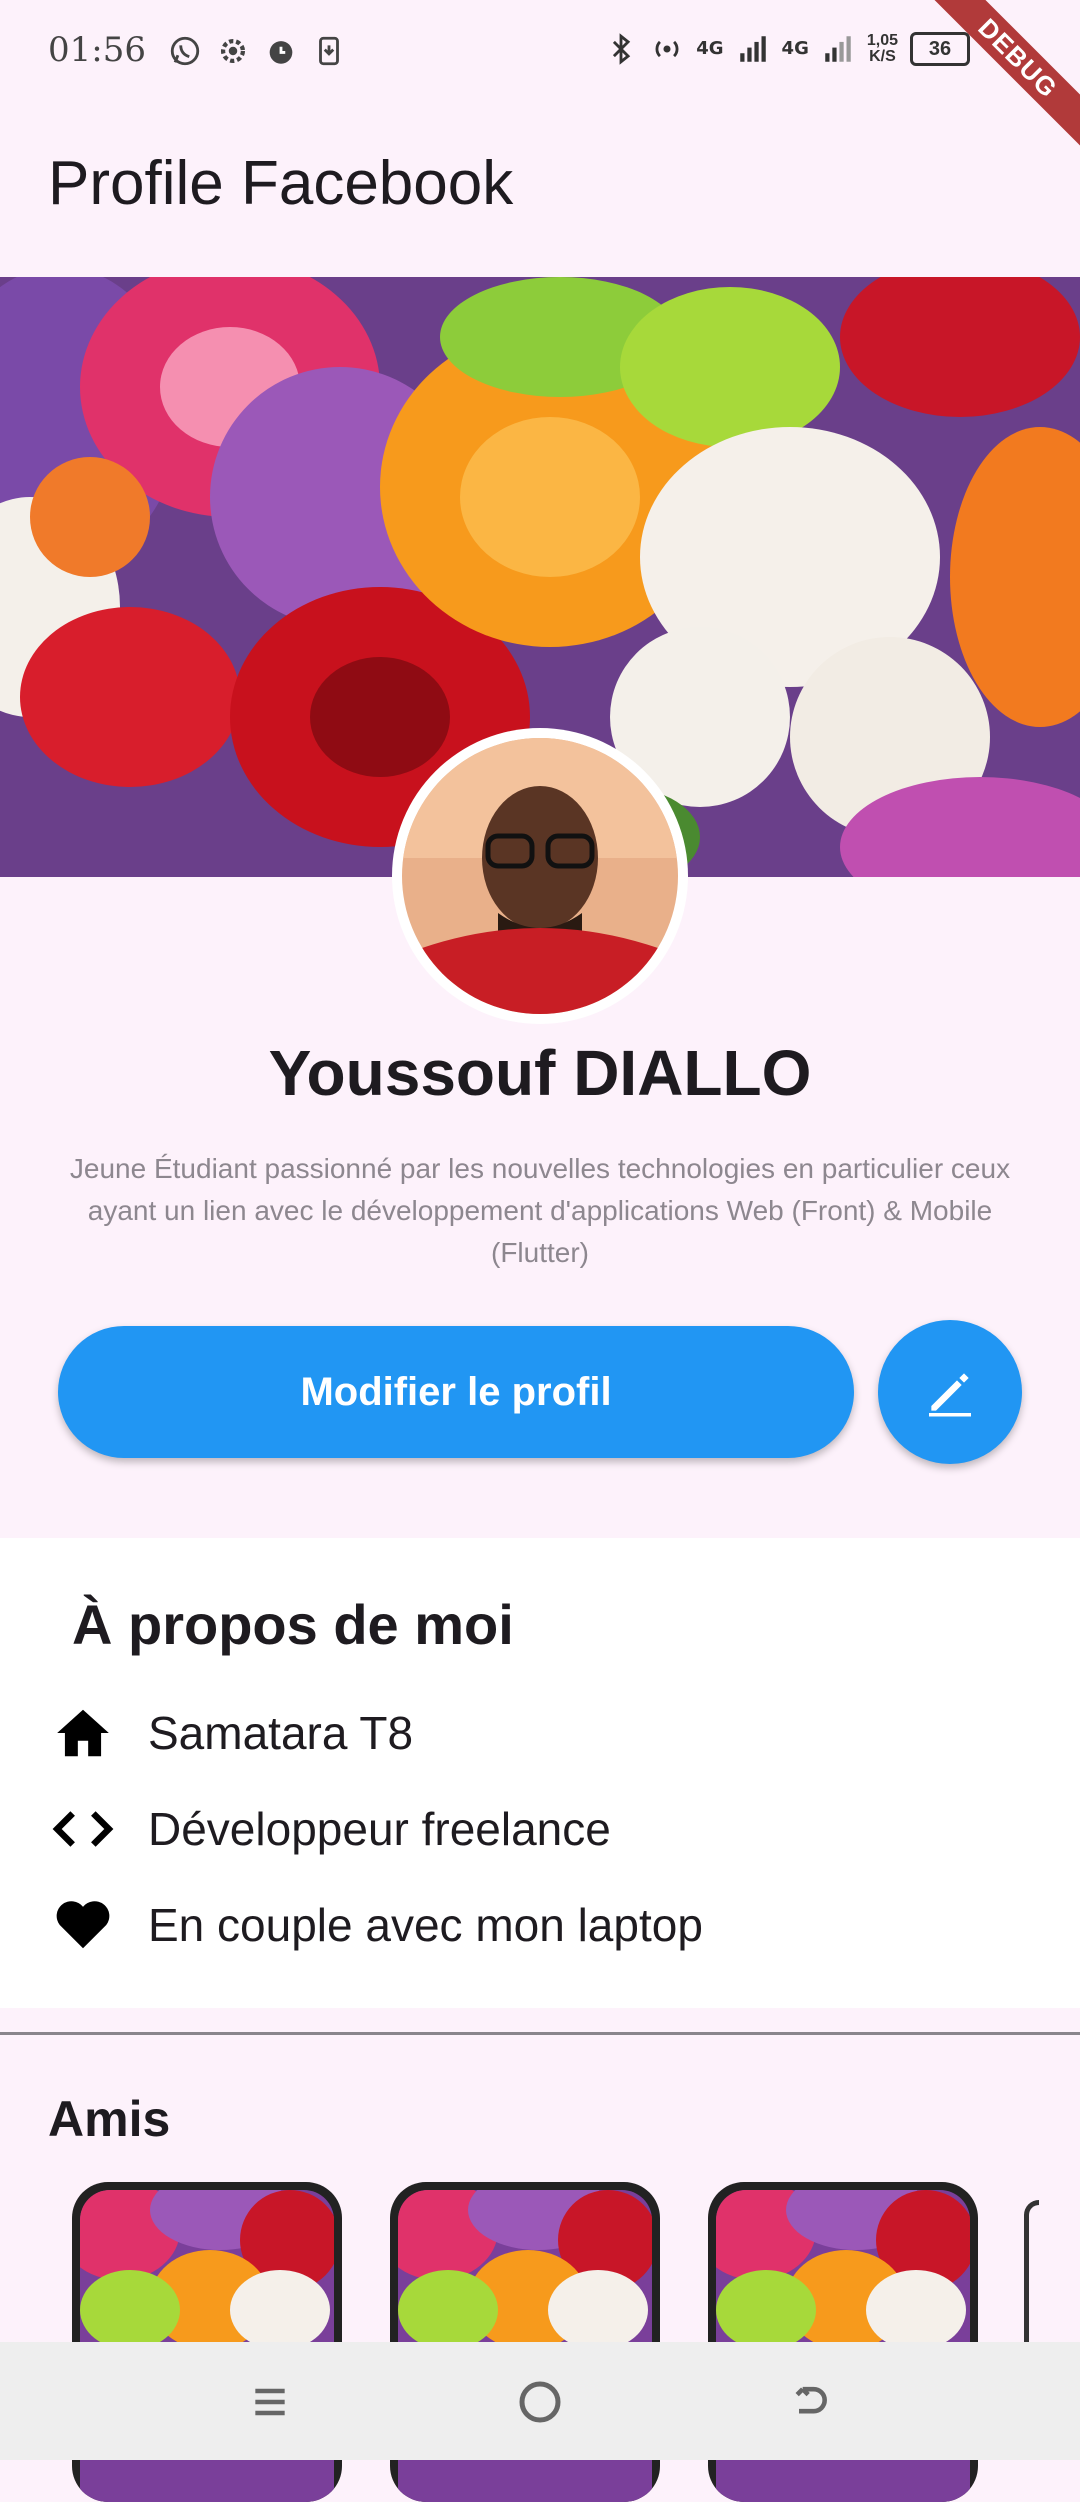 Image resolution: width=1080 pixels, height=2502 pixels. I want to click on about-title: À propos de moi, so click(293, 1624).